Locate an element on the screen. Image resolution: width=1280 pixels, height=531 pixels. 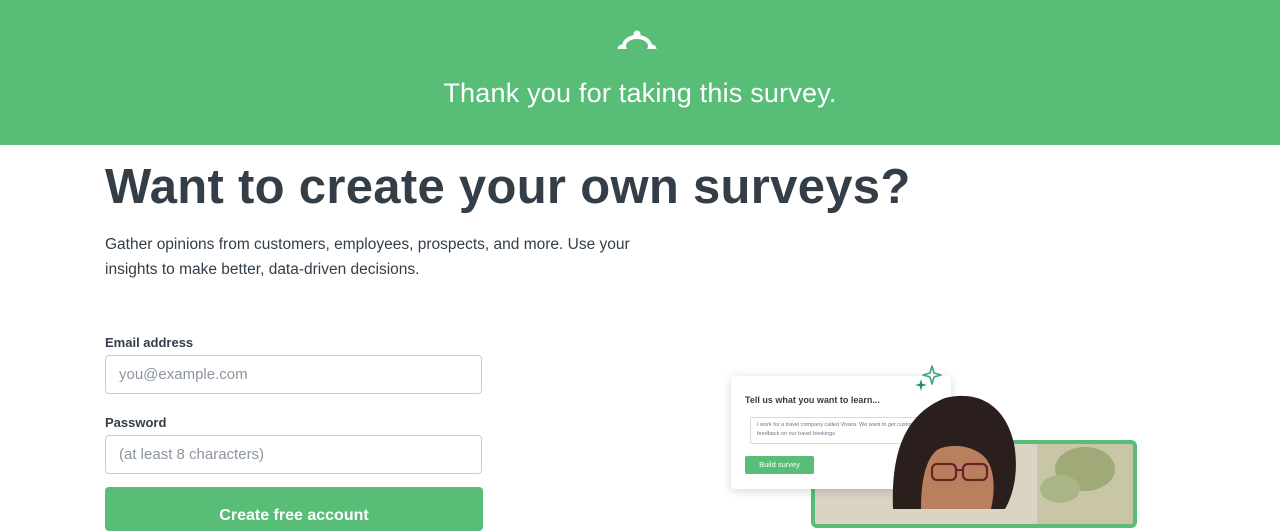
email-field is located at coordinates (293, 374).